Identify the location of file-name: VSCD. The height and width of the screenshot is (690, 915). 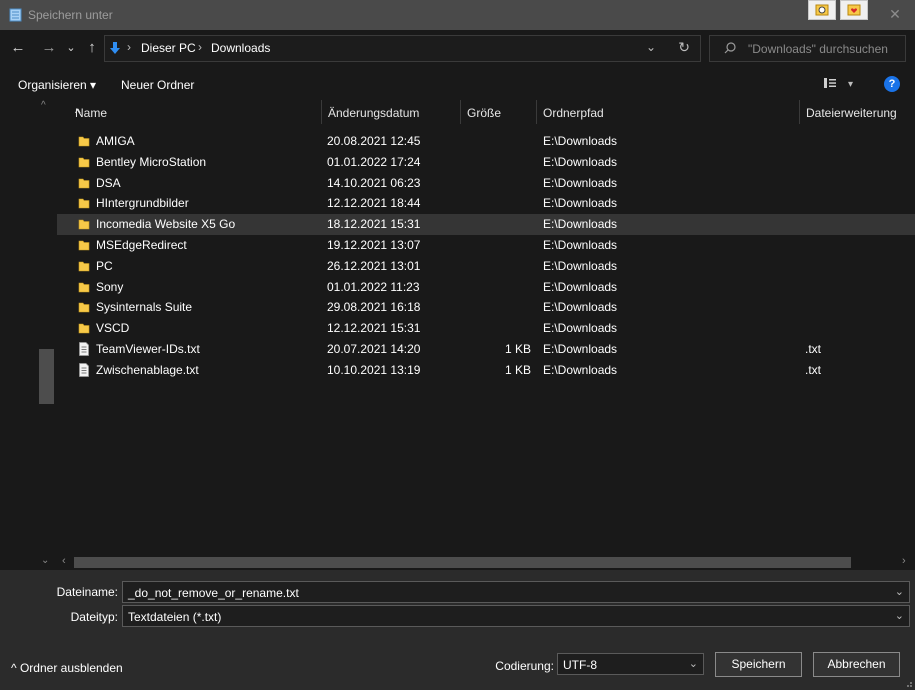
(113, 328).